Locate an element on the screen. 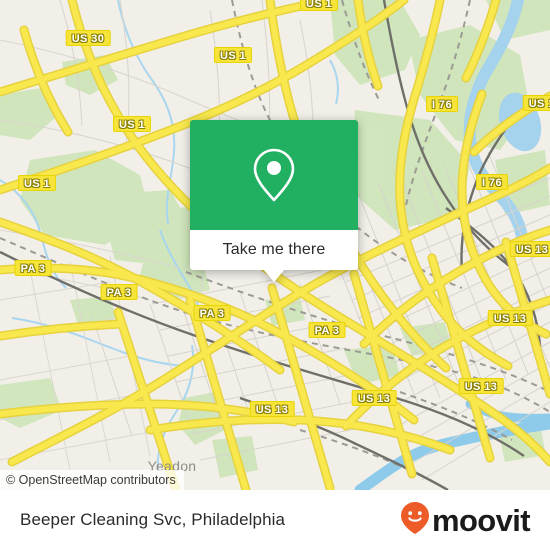 The width and height of the screenshot is (550, 550). destination-callout: Take me there is located at coordinates (274, 201).